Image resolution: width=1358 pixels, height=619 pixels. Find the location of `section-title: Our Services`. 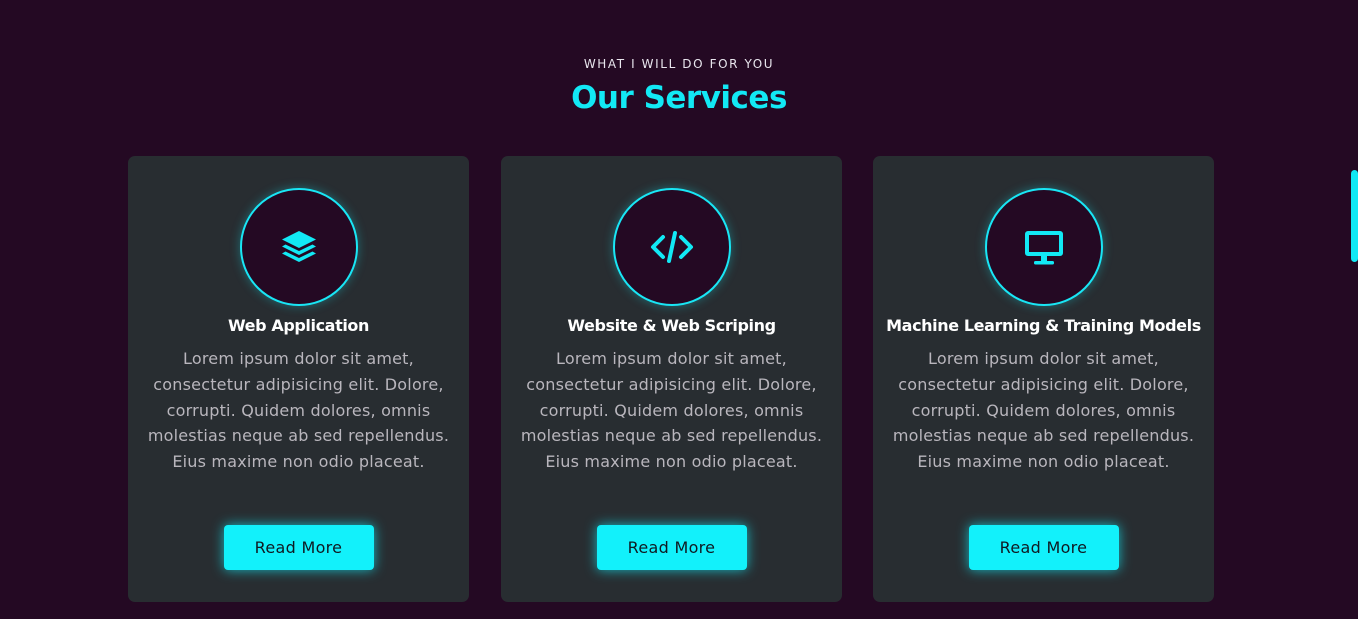

section-title: Our Services is located at coordinates (679, 98).